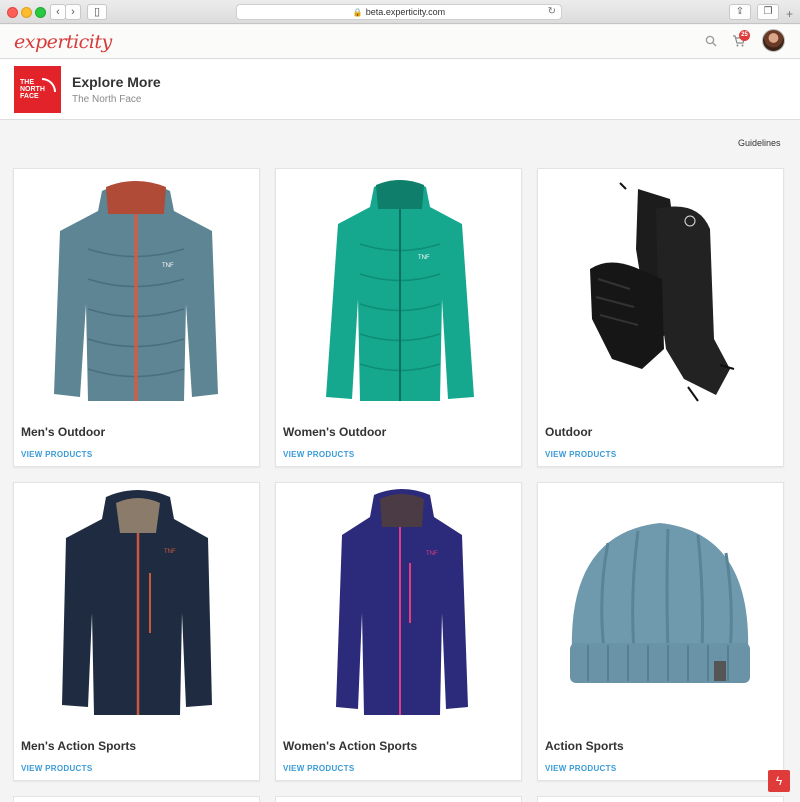  I want to click on category-card: TNF Women's Outdoor VIEW PRODUCTS, so click(398, 317).